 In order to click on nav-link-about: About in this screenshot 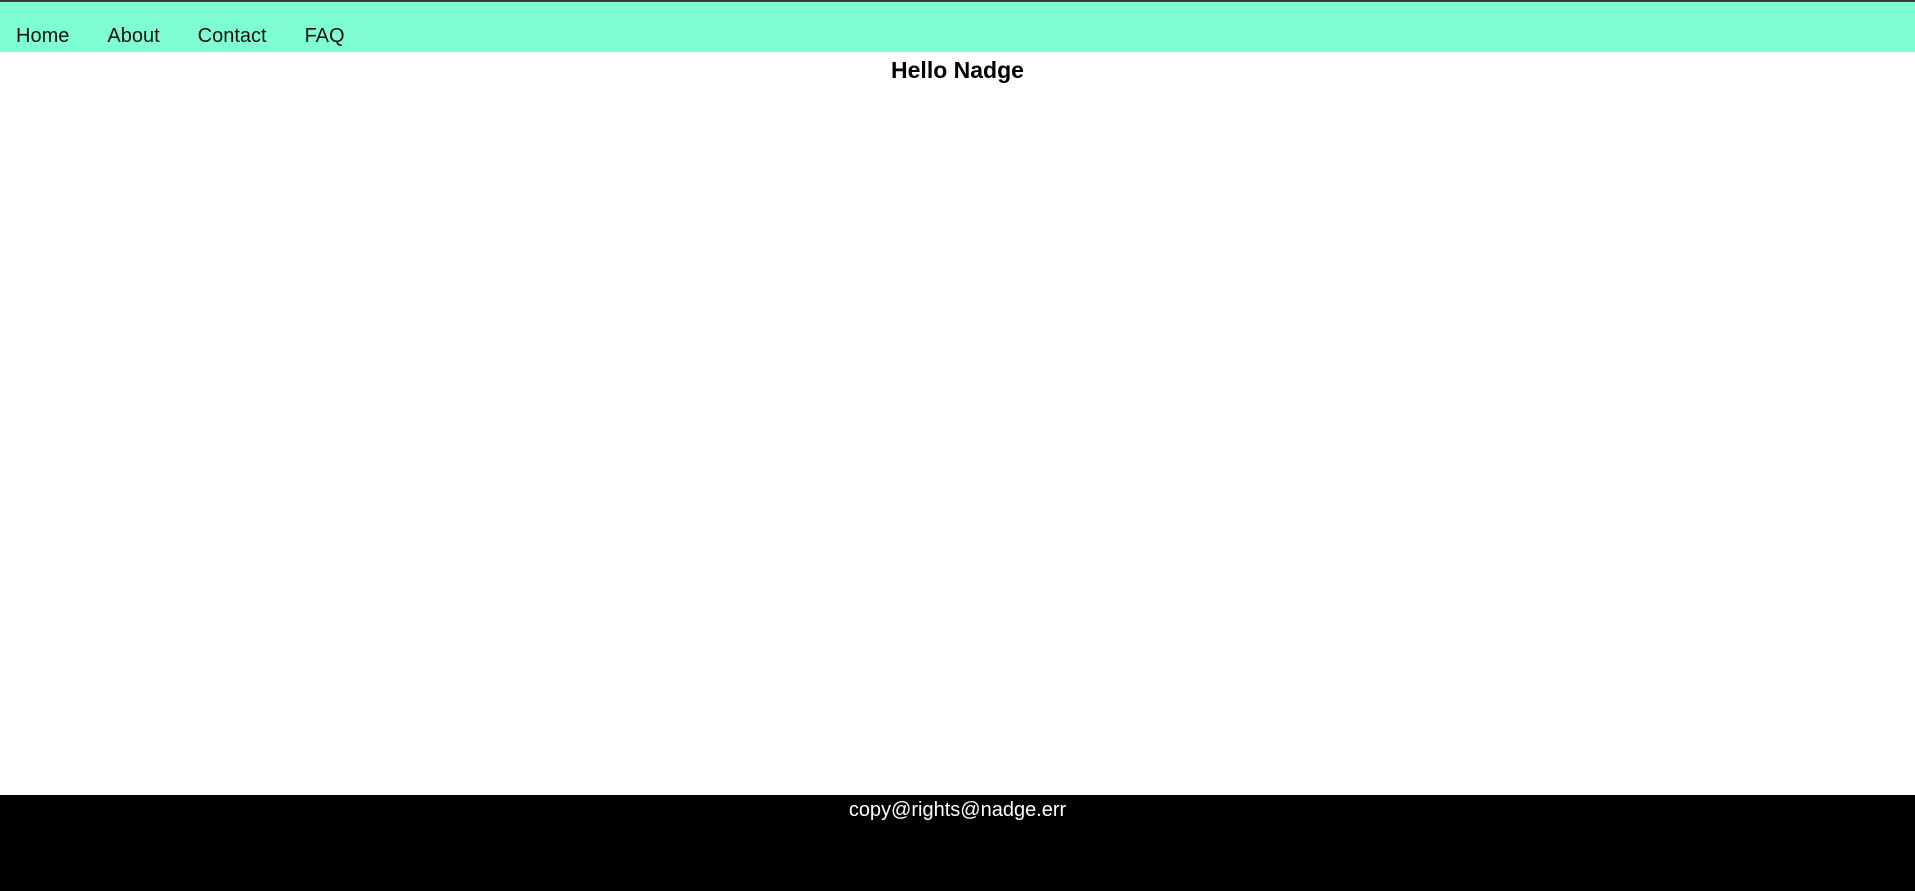, I will do `click(133, 36)`.